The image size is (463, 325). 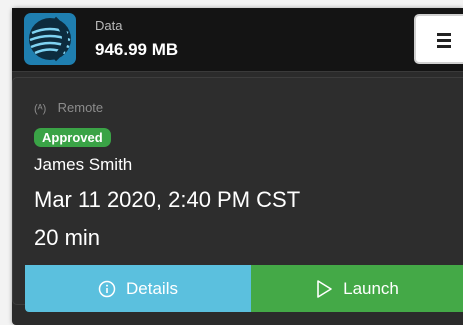 What do you see at coordinates (109, 25) in the screenshot?
I see `data-label: Data` at bounding box center [109, 25].